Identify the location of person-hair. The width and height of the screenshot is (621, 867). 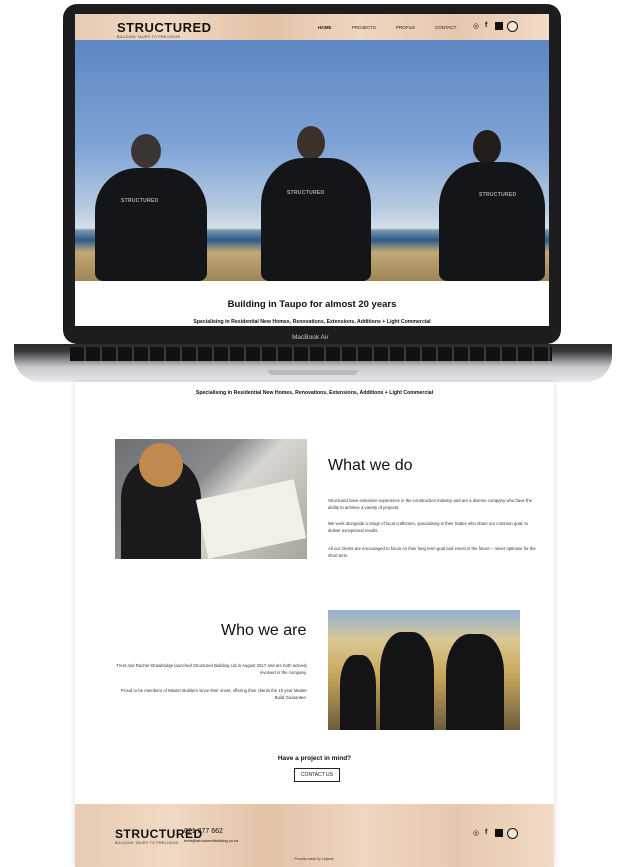
(161, 465).